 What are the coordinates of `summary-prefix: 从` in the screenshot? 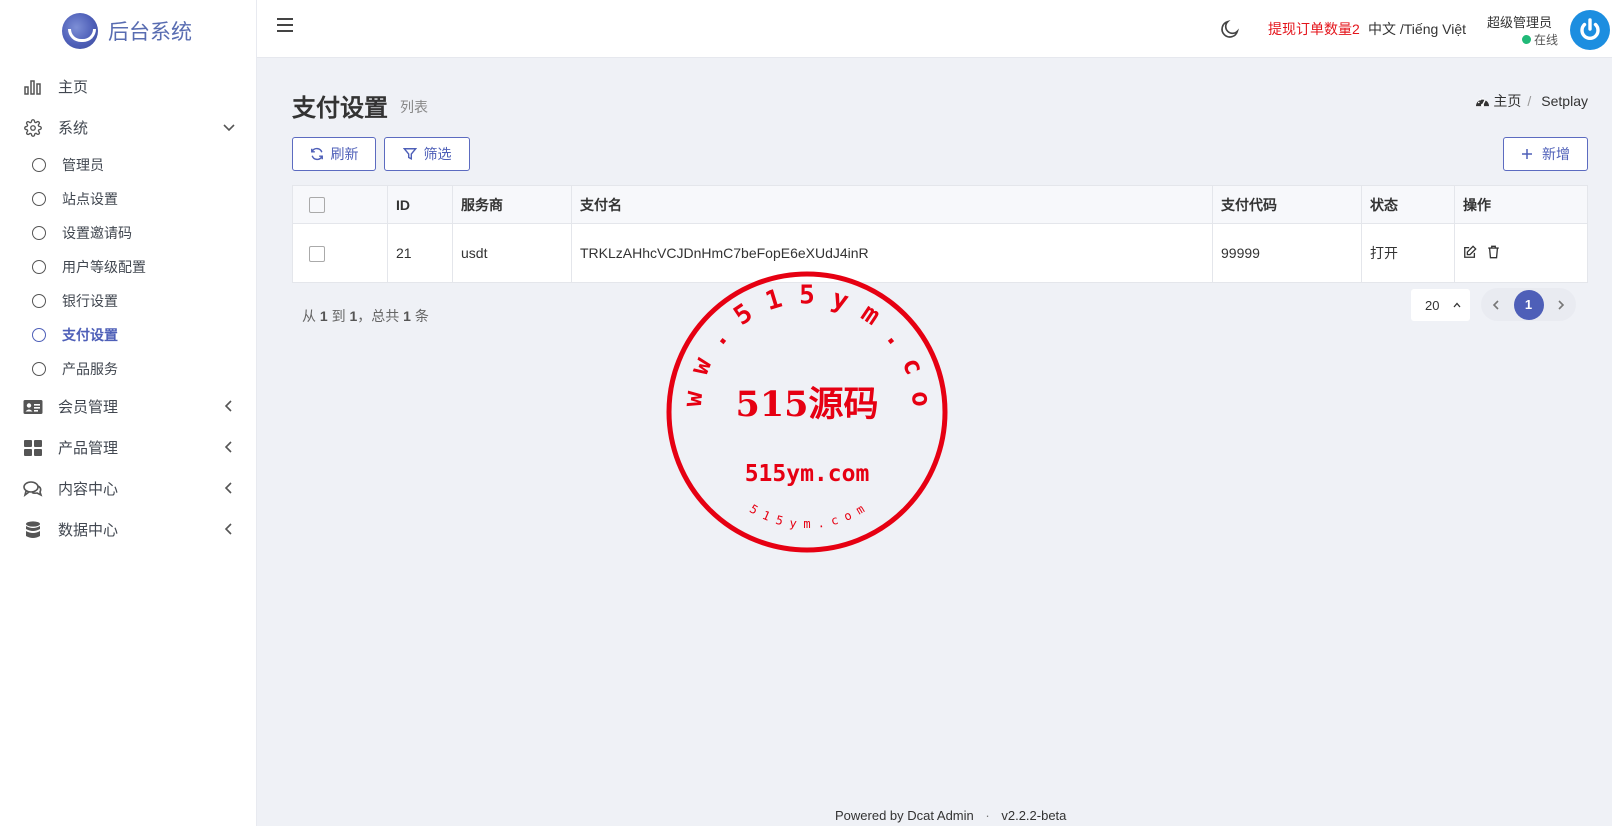 It's located at (309, 316).